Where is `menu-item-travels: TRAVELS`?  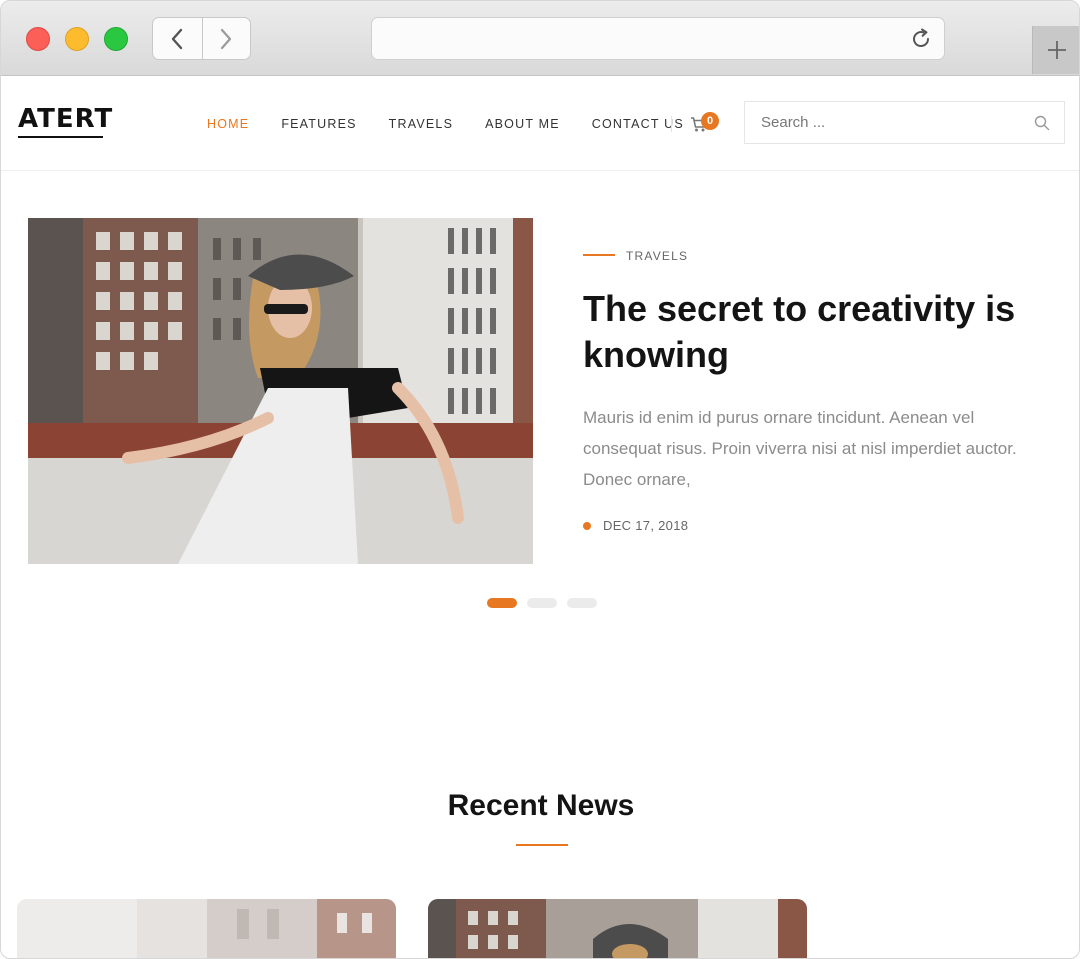 menu-item-travels: TRAVELS is located at coordinates (421, 124).